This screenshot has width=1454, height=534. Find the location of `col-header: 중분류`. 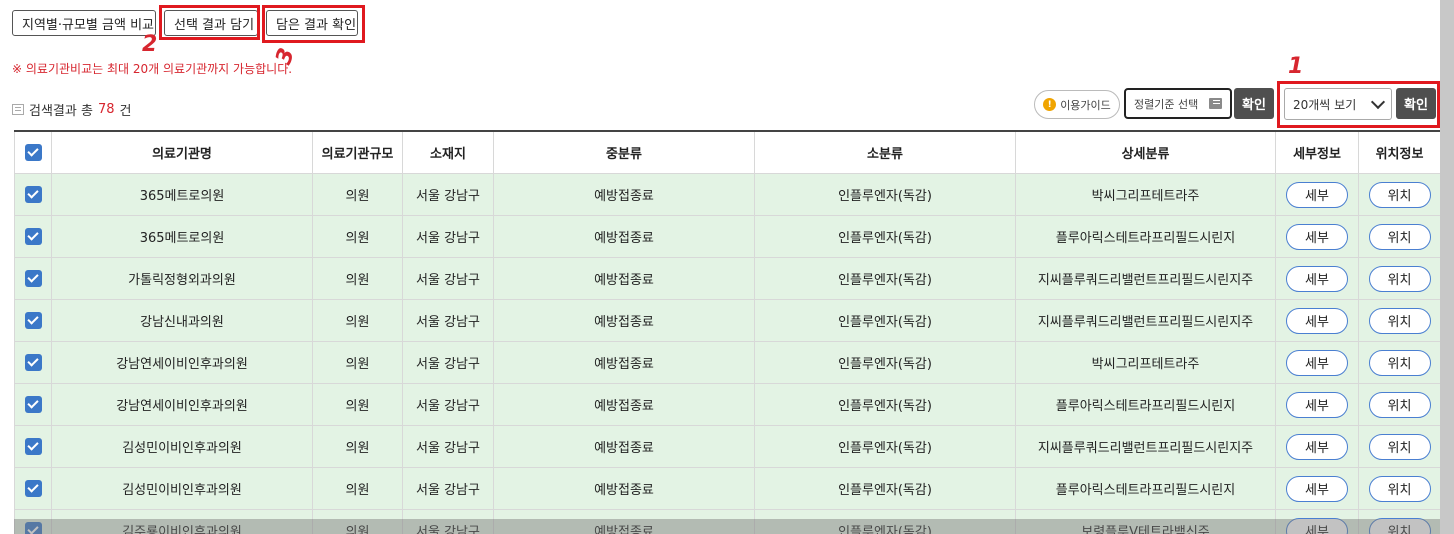

col-header: 중분류 is located at coordinates (624, 152).